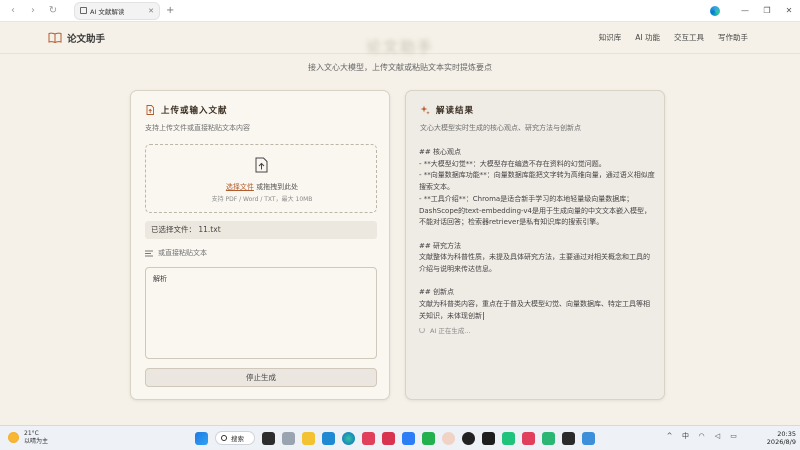  Describe the element at coordinates (328, 438) in the screenshot. I see `vscode-icon` at that location.